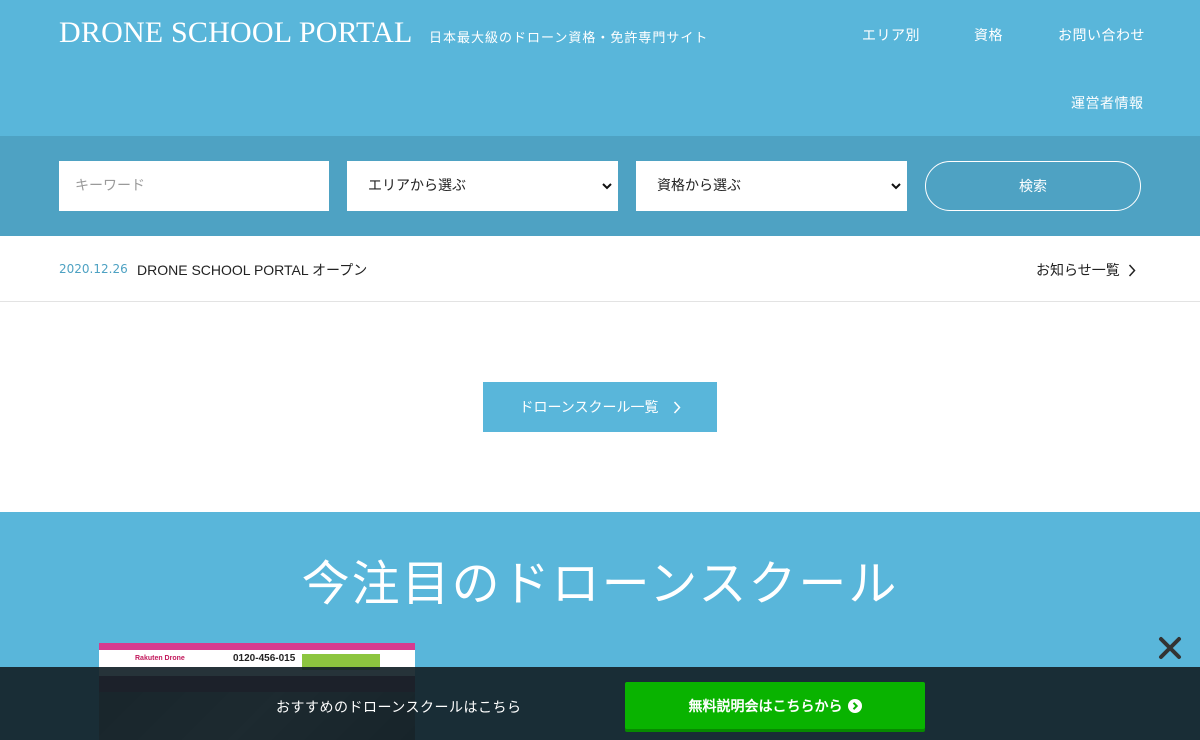 The image size is (1200, 740). What do you see at coordinates (1101, 35) in the screenshot?
I see `nav-item-contact: お問い合わせ` at bounding box center [1101, 35].